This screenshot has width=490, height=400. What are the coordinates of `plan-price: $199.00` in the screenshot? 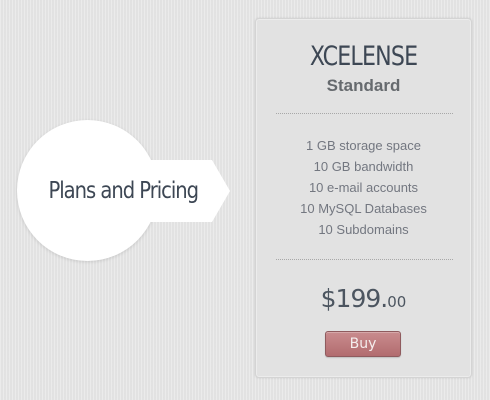 It's located at (363, 298).